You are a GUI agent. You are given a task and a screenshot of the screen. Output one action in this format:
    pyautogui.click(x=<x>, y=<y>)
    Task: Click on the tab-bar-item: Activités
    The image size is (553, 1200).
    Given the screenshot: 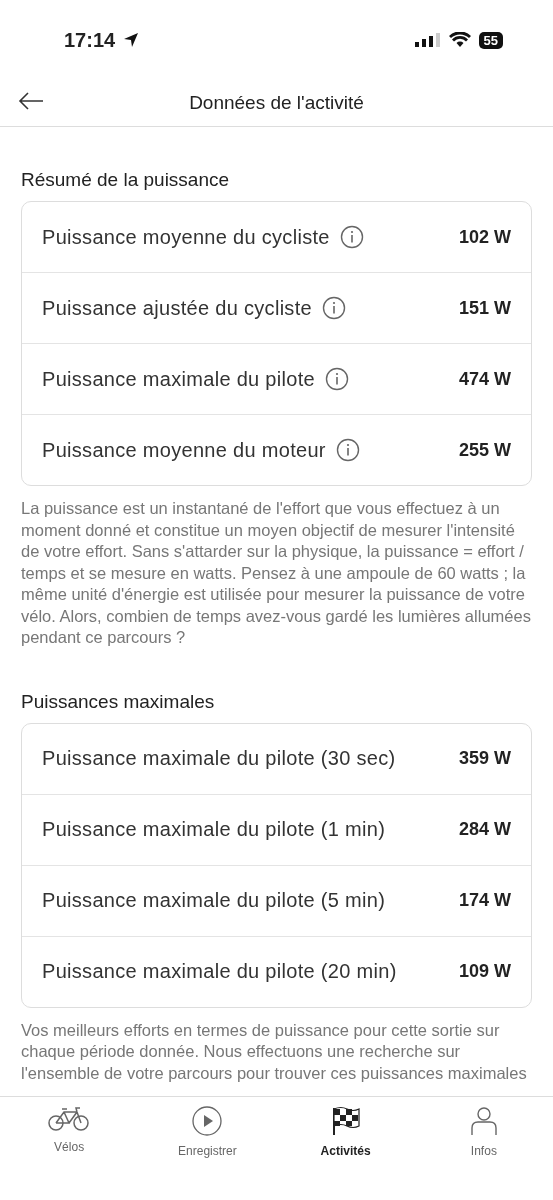 What is the action you would take?
    pyautogui.click(x=345, y=1152)
    